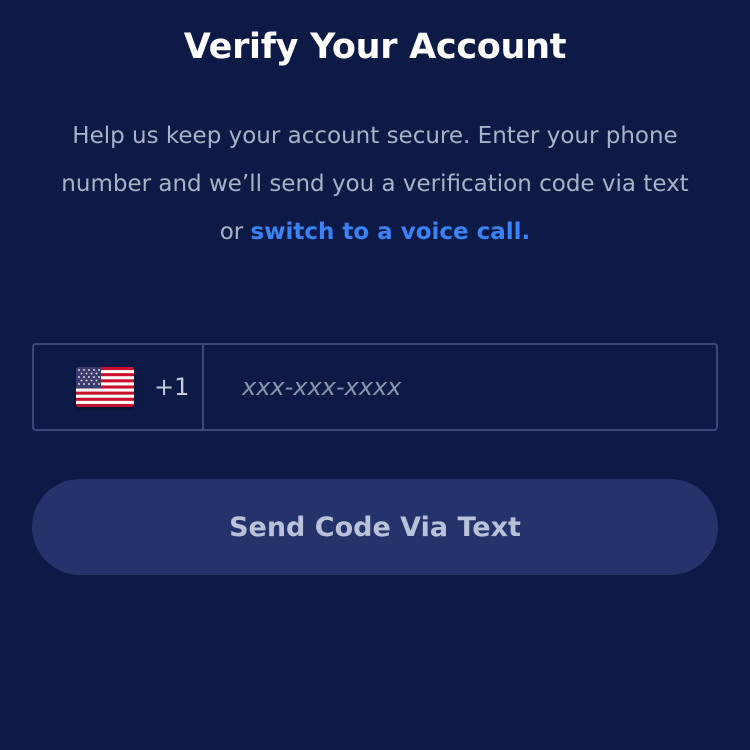  I want to click on send-code-via-text-button: Send Code Via Text, so click(375, 527).